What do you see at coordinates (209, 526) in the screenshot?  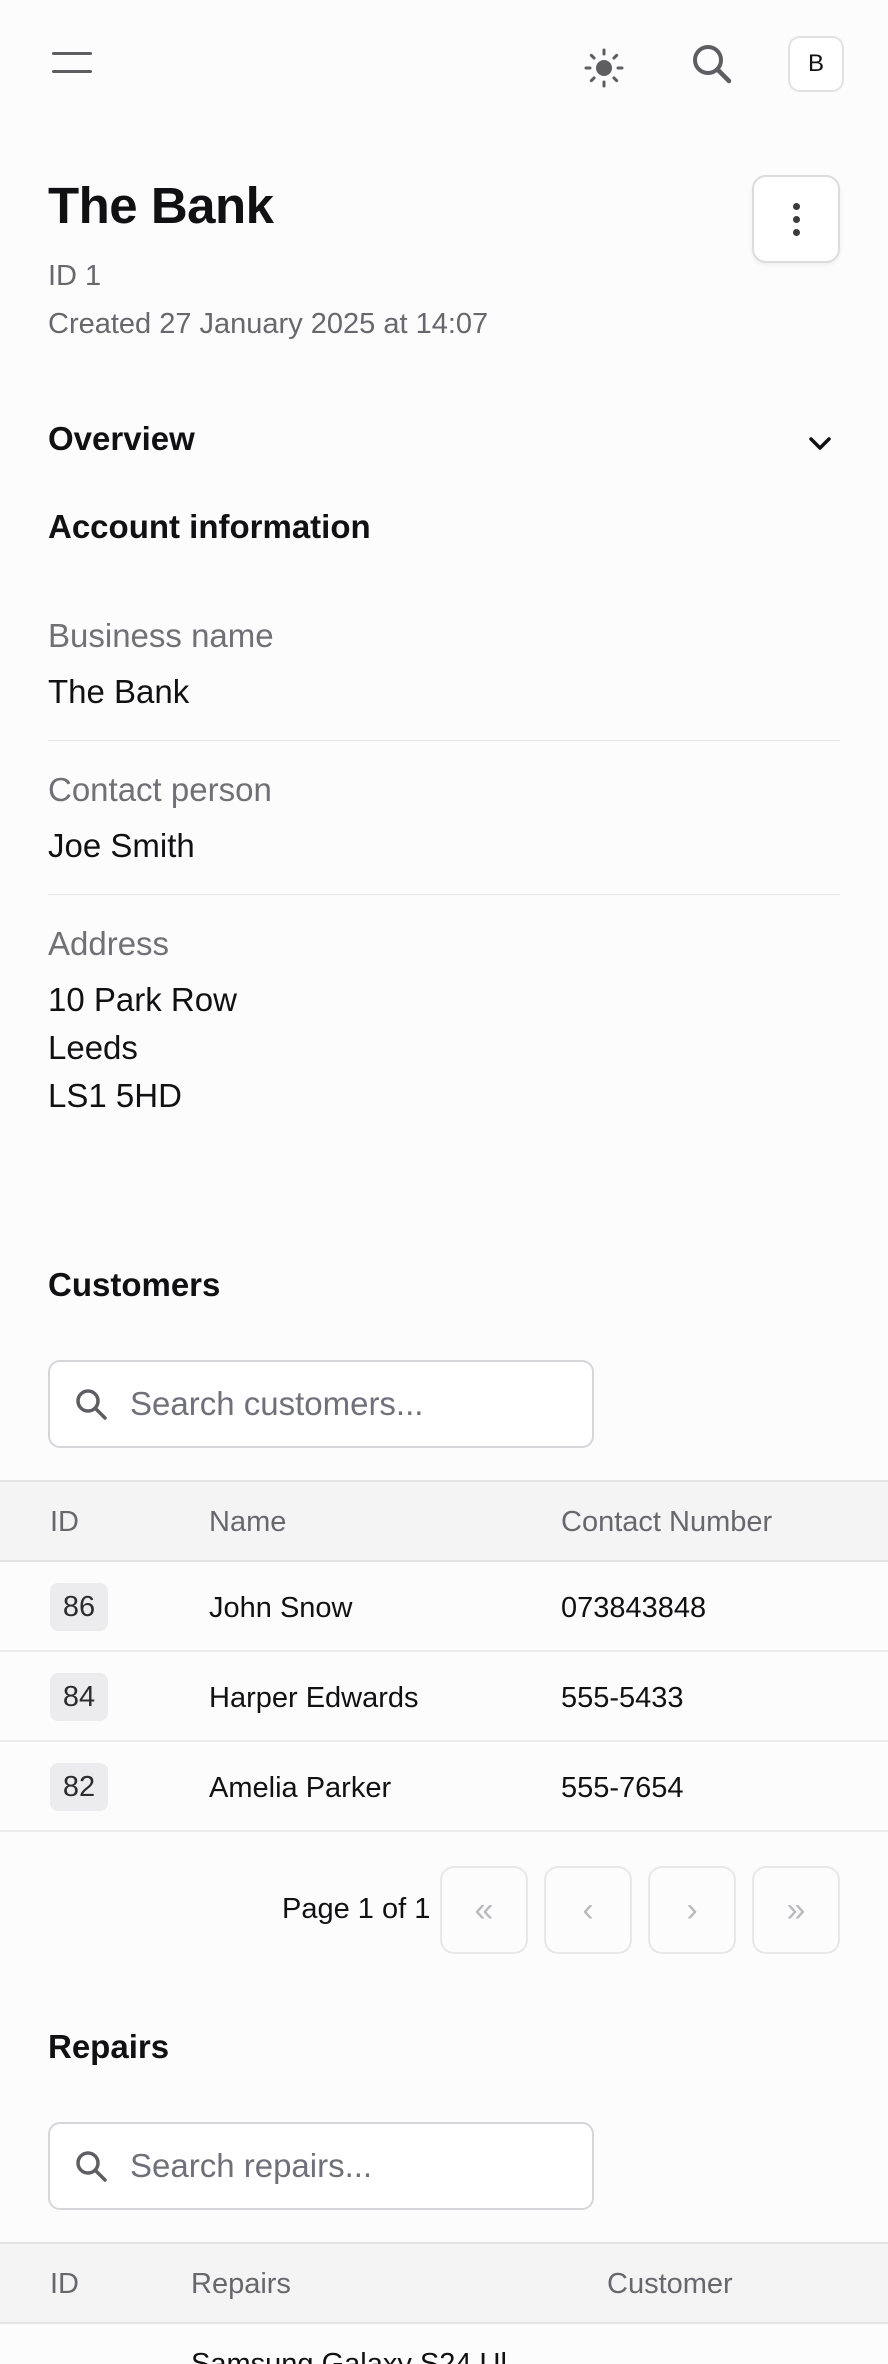 I see `account-information-heading: Account information` at bounding box center [209, 526].